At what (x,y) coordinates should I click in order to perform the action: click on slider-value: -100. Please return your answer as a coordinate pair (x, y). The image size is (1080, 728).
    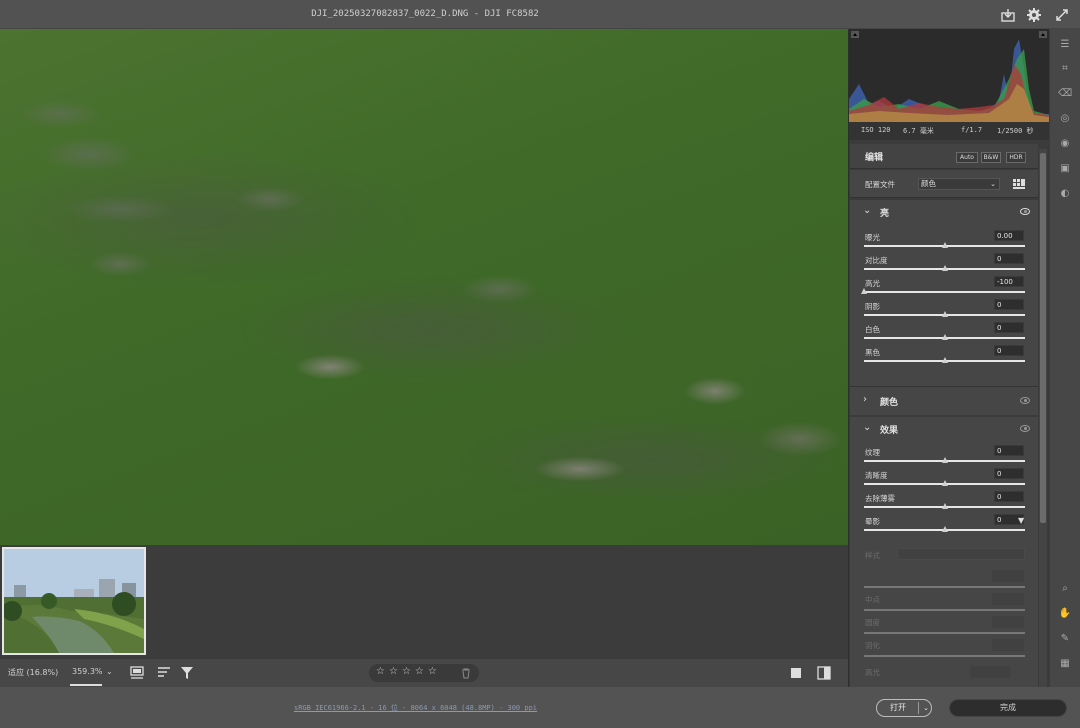
    Looking at the image, I should click on (1009, 281).